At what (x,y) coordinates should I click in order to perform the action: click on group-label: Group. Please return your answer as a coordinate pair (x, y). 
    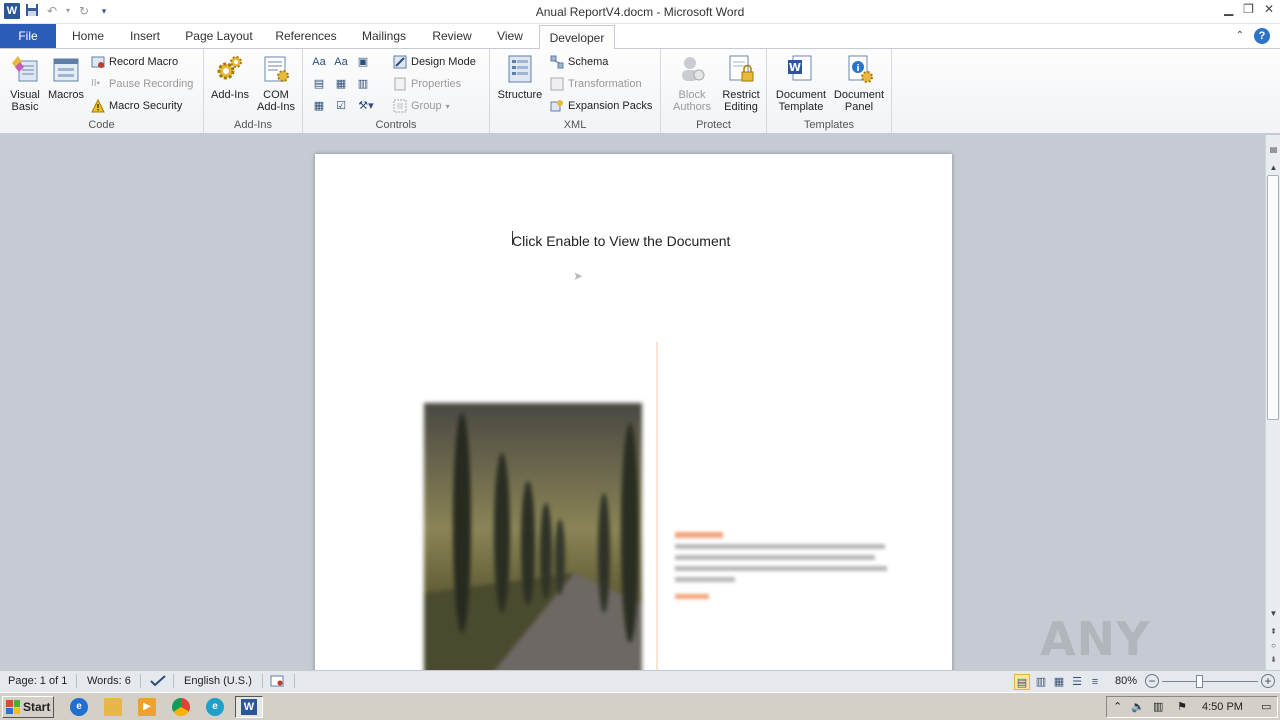
    Looking at the image, I should click on (426, 106).